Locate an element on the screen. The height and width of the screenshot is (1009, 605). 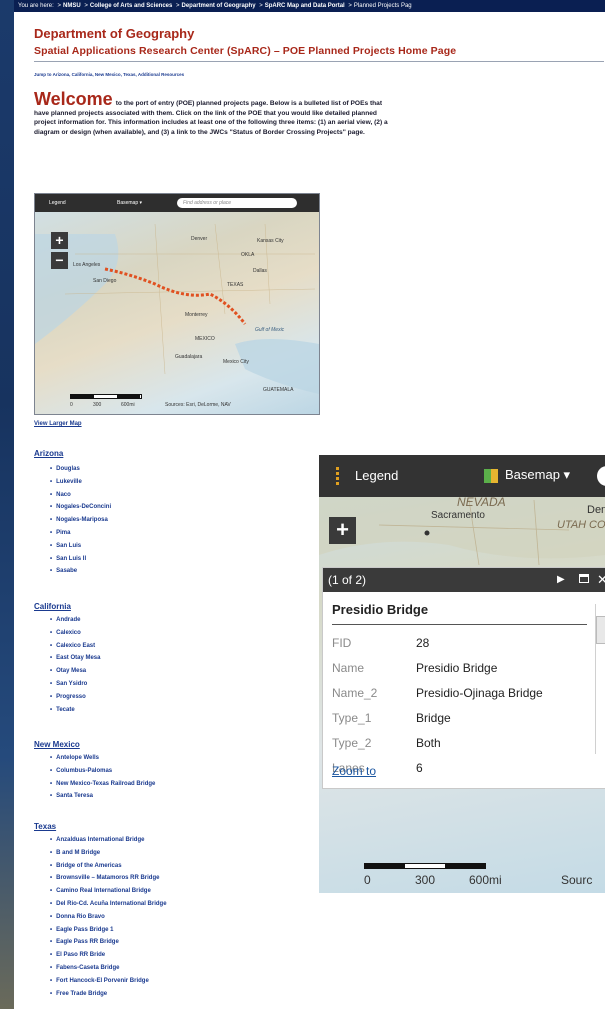
list-item: Free Trade Bridge is located at coordinates (108, 994).